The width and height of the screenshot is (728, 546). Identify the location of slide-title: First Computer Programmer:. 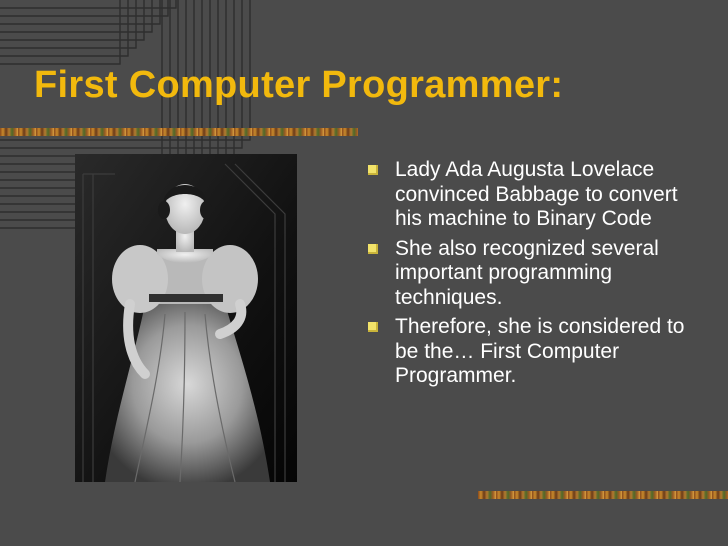
(299, 85).